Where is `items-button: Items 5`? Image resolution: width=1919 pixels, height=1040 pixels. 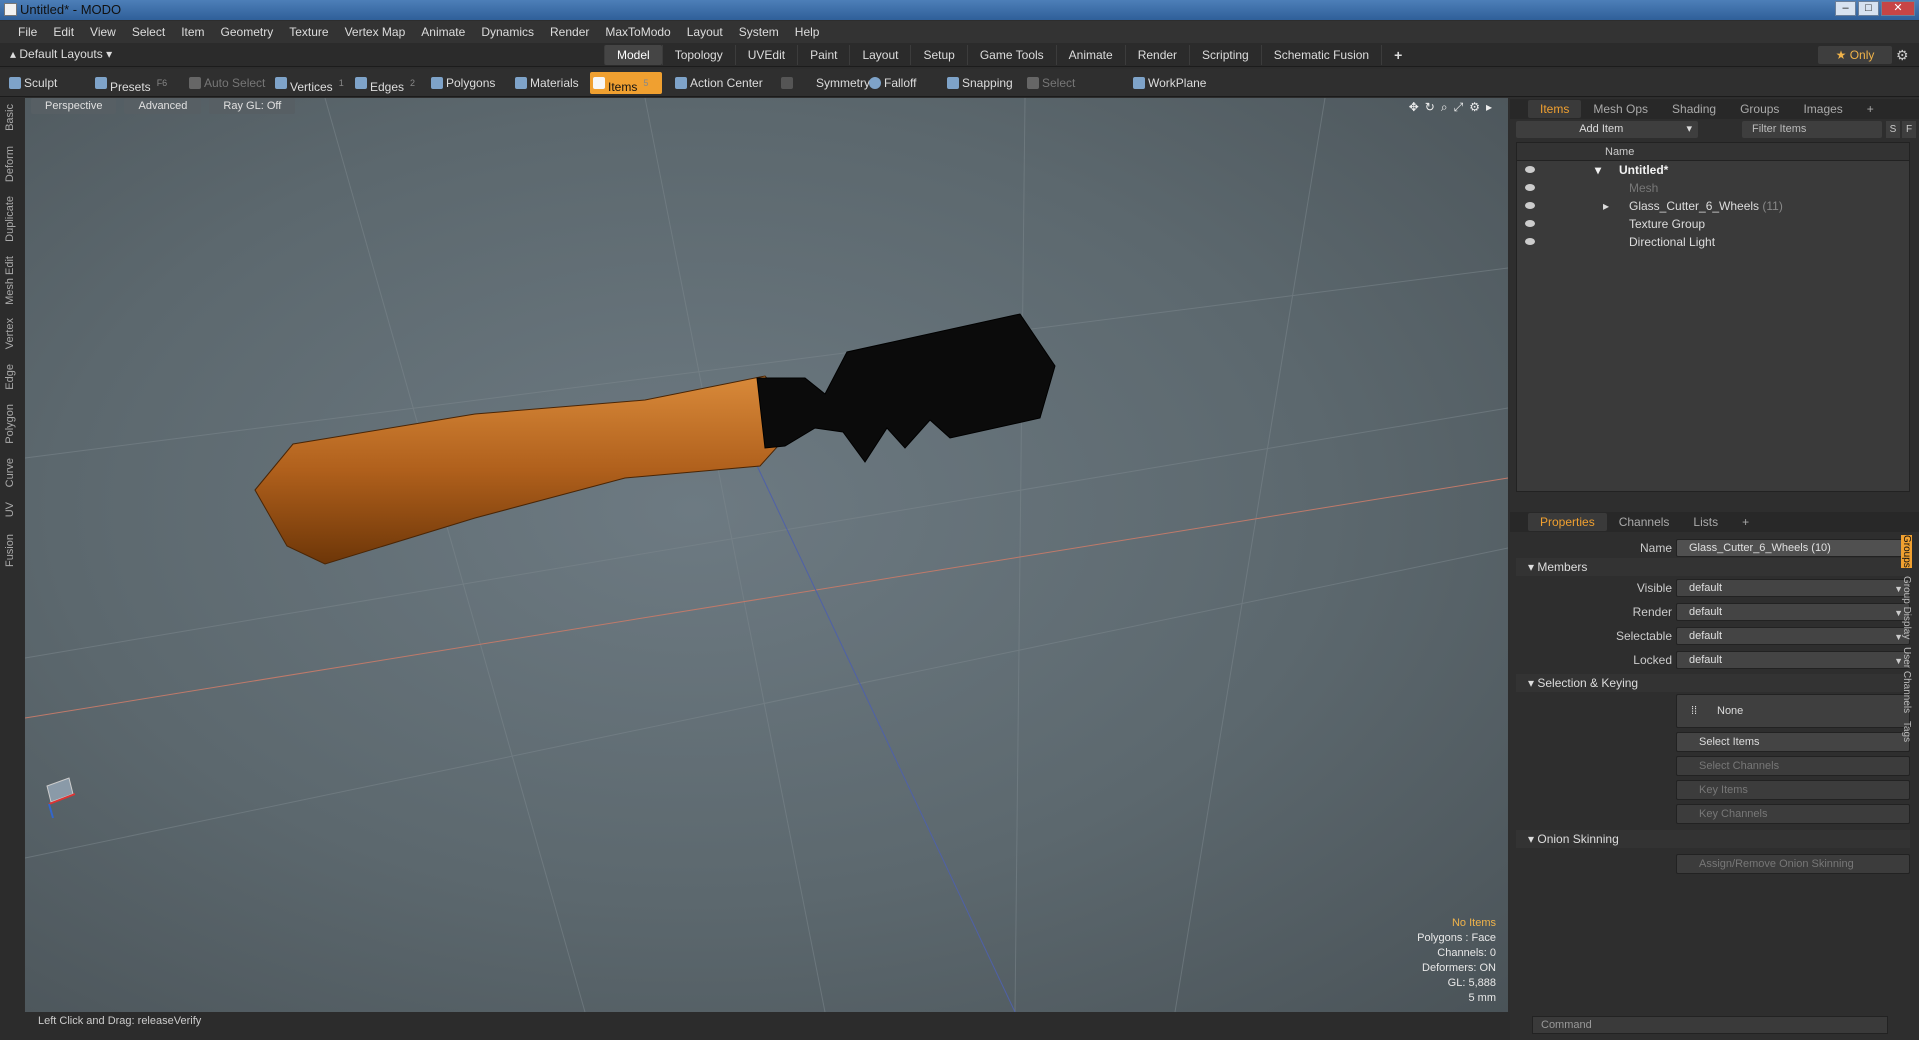 items-button: Items 5 is located at coordinates (626, 83).